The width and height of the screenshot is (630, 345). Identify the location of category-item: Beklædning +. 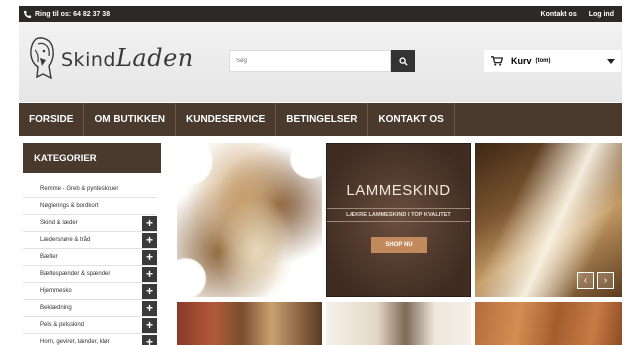
(90, 308).